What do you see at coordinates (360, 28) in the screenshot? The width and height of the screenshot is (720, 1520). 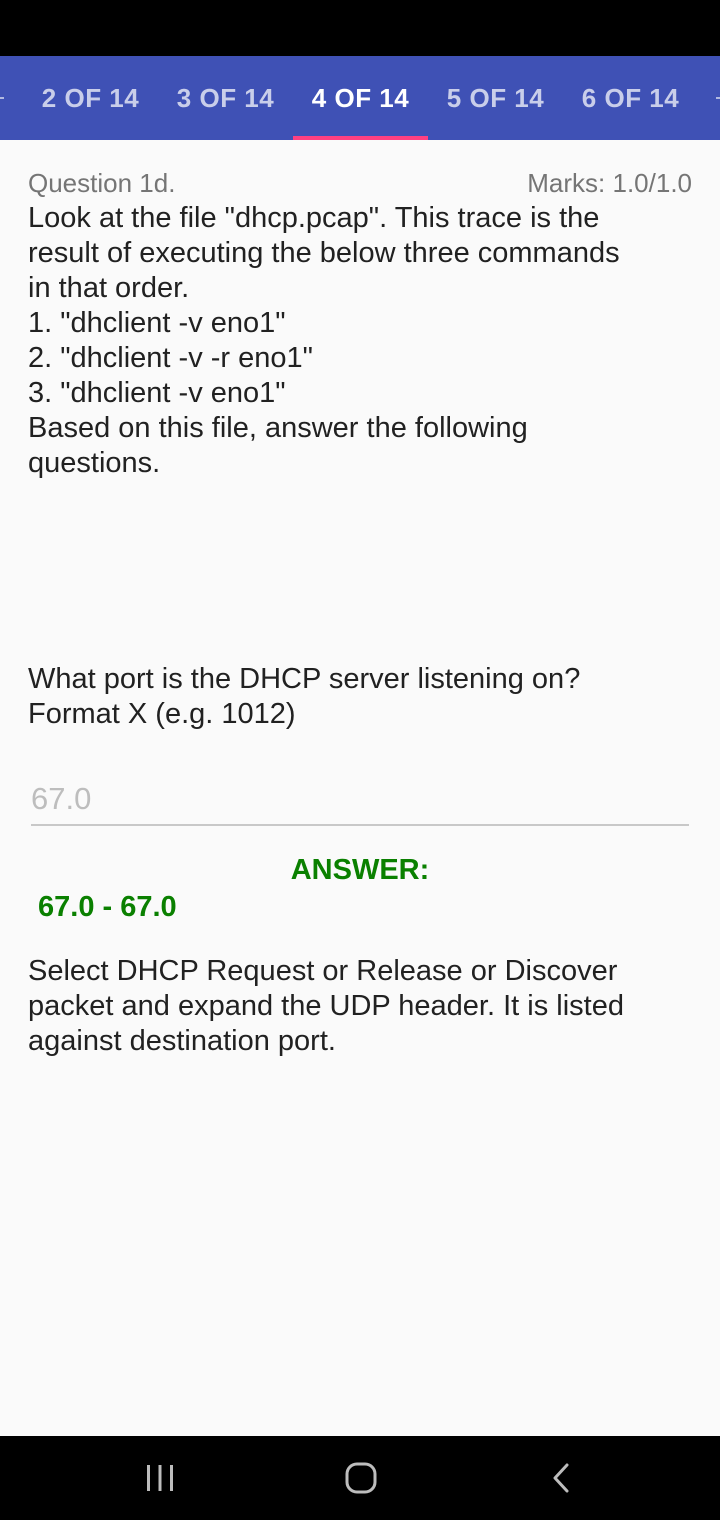 I see `status-bar` at bounding box center [360, 28].